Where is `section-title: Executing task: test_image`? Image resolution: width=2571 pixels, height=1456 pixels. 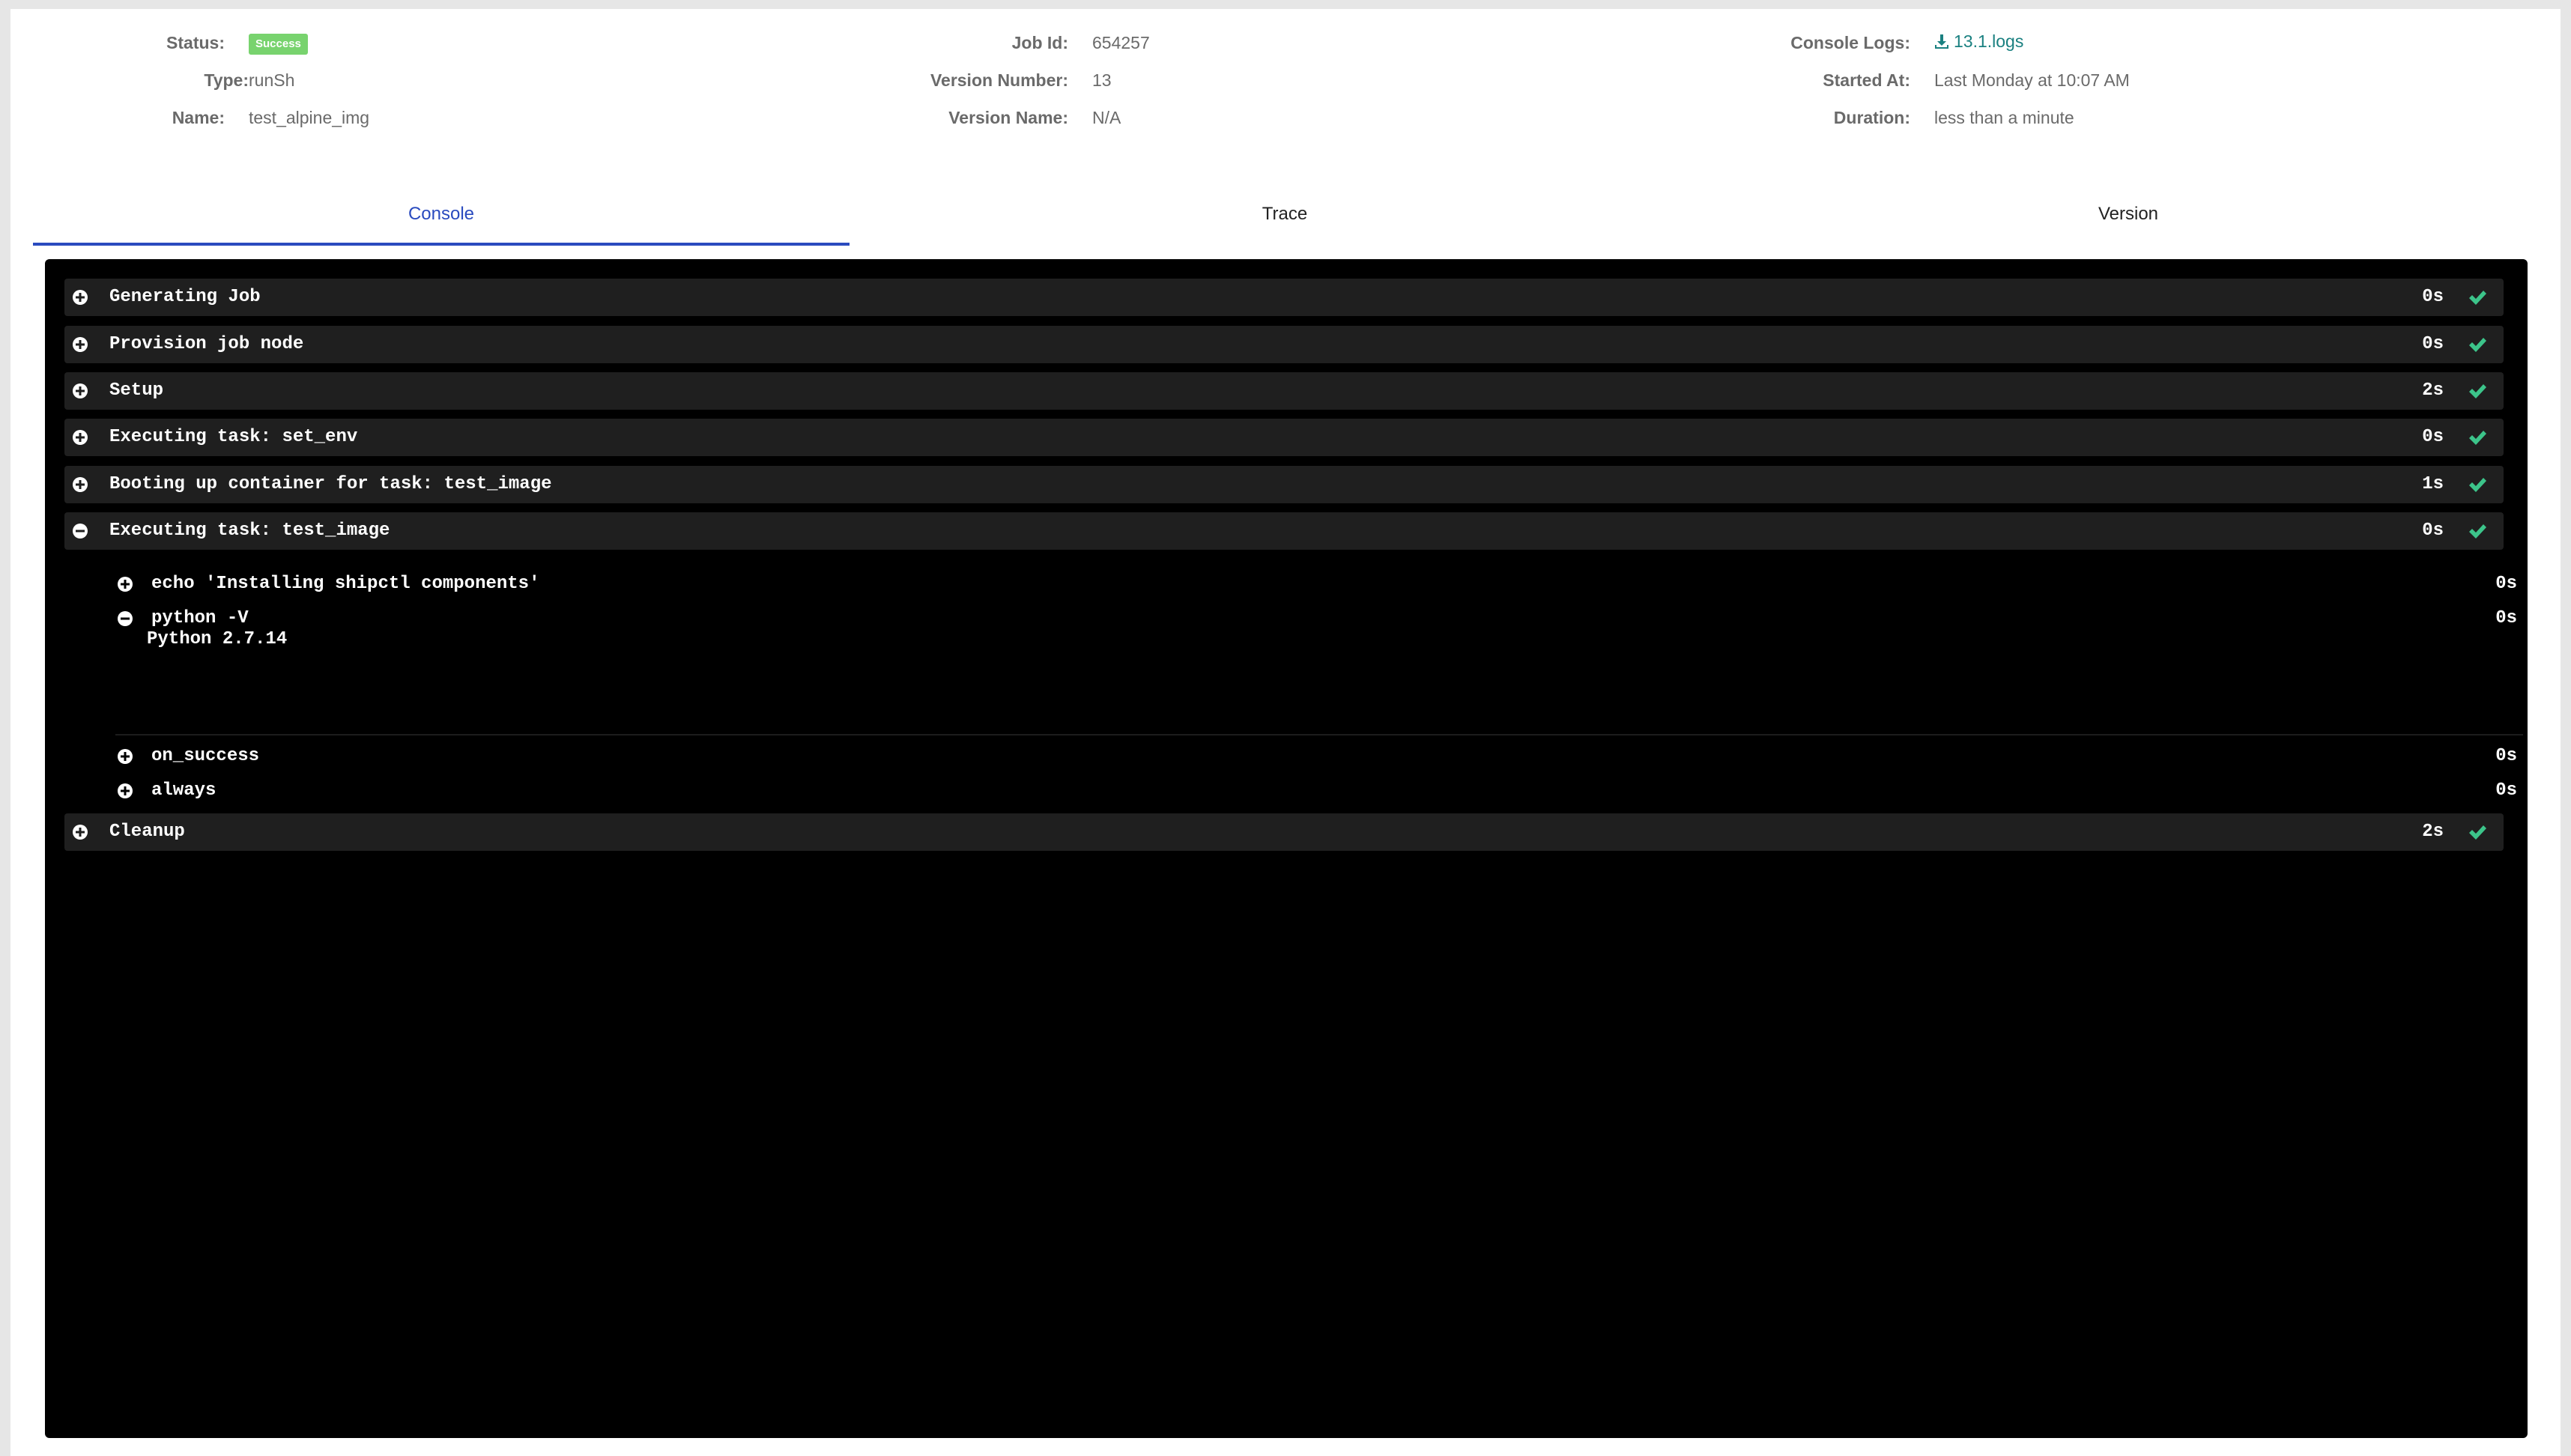
section-title: Executing task: test_image is located at coordinates (249, 531).